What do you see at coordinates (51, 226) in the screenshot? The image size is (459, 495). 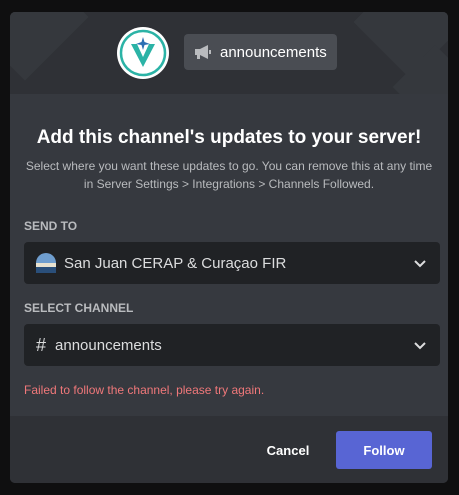 I see `send-to-label: SEND TO` at bounding box center [51, 226].